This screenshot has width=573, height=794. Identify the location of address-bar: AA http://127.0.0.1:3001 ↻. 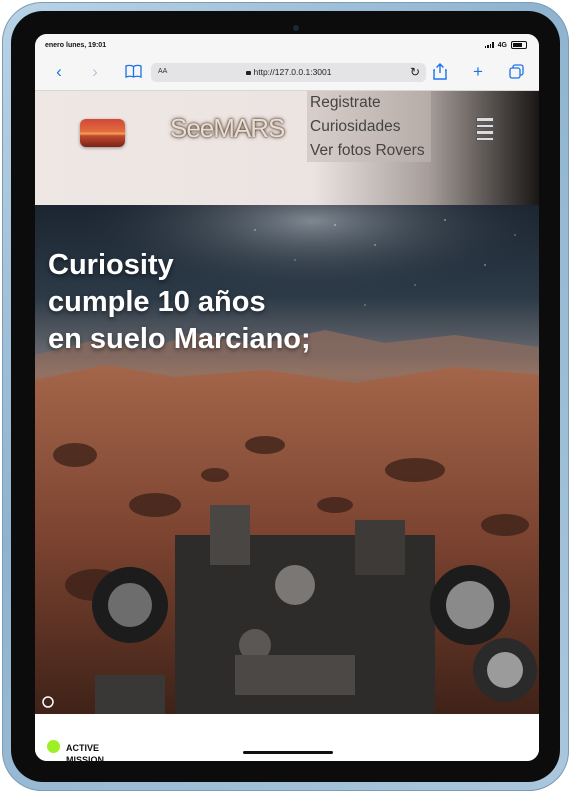
(288, 72).